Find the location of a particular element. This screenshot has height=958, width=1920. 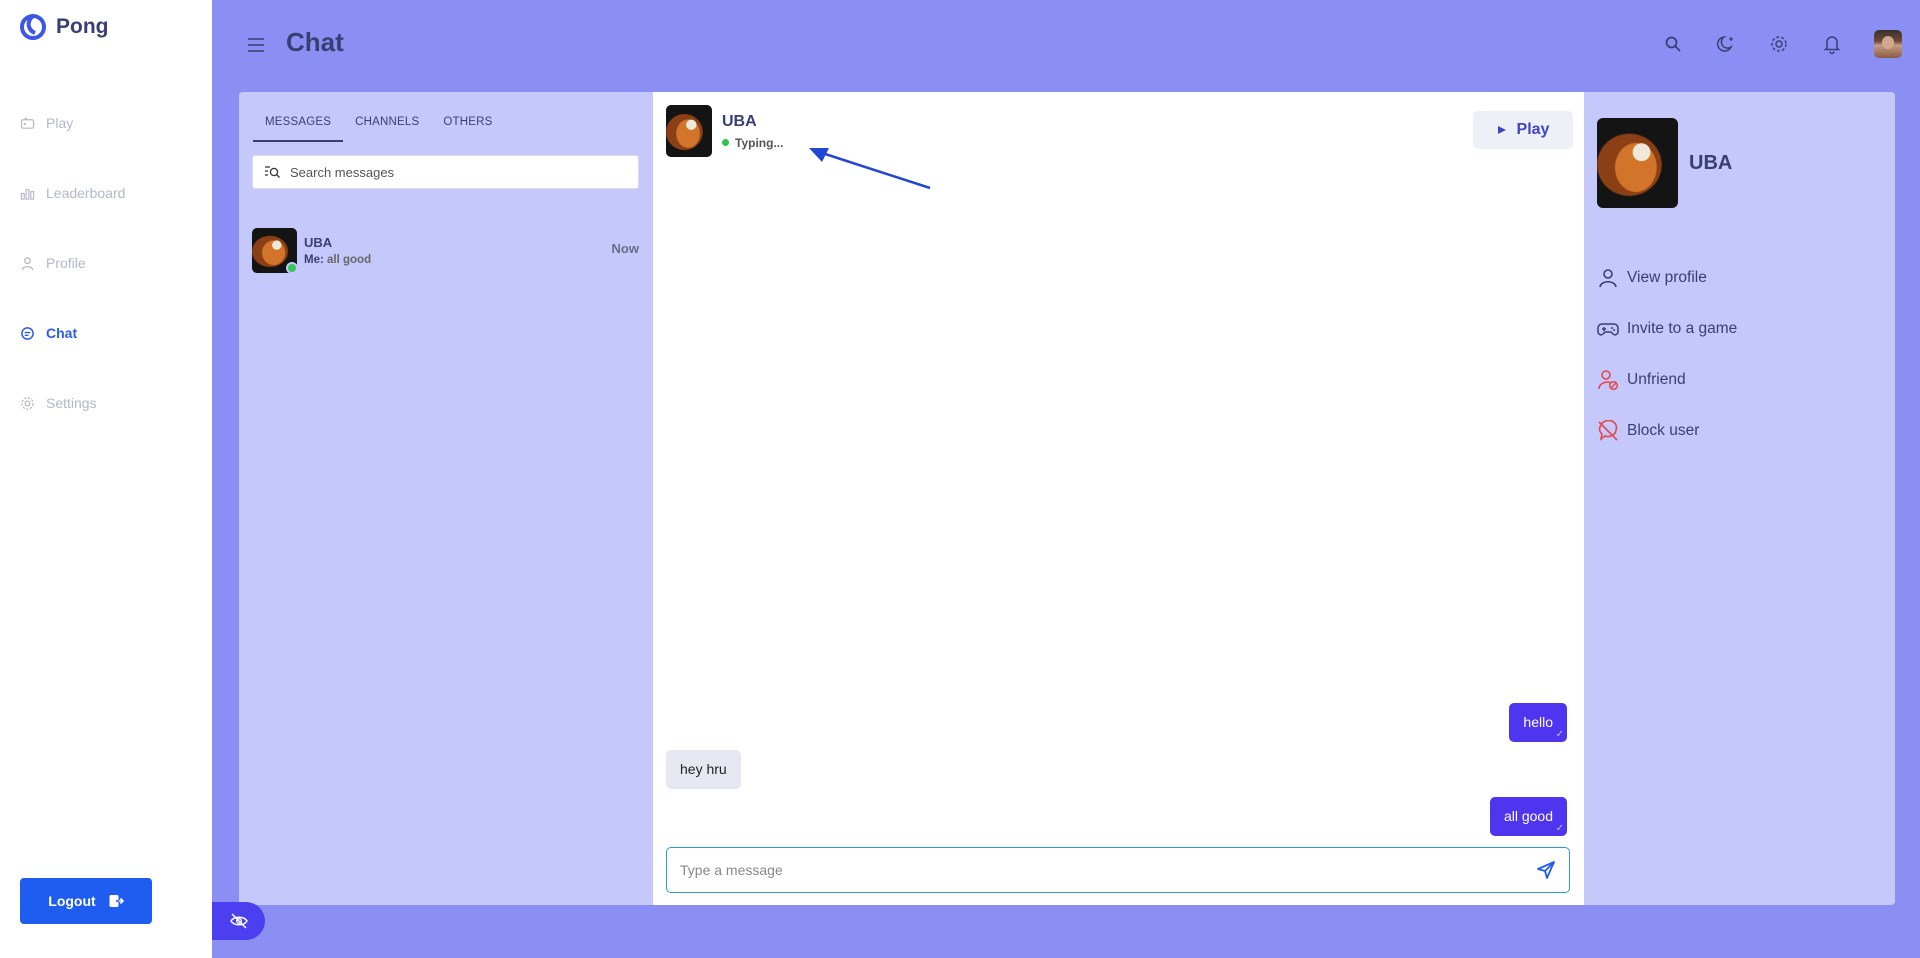

sidebar-item-profile: Profile is located at coordinates (110, 263).